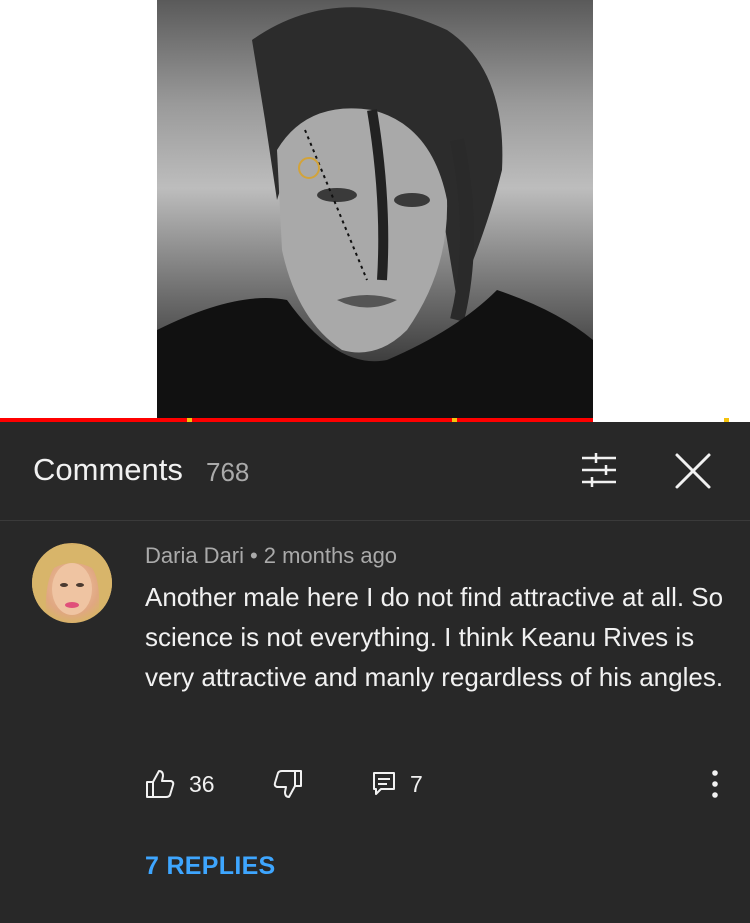 This screenshot has height=923, width=750. I want to click on close-button, so click(693, 471).